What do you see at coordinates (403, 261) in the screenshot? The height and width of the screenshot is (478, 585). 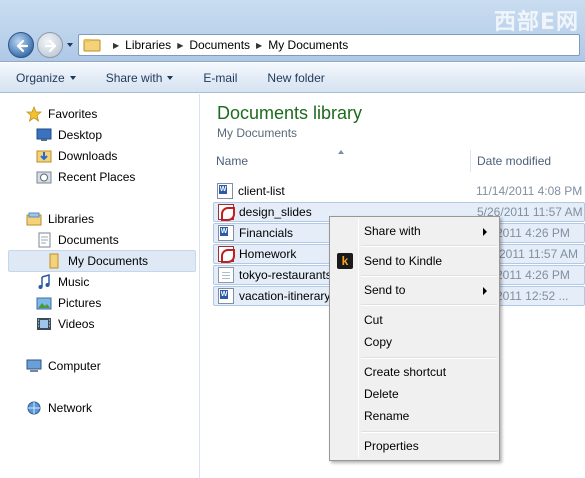 I see `menu-item-label: Send to Kindle` at bounding box center [403, 261].